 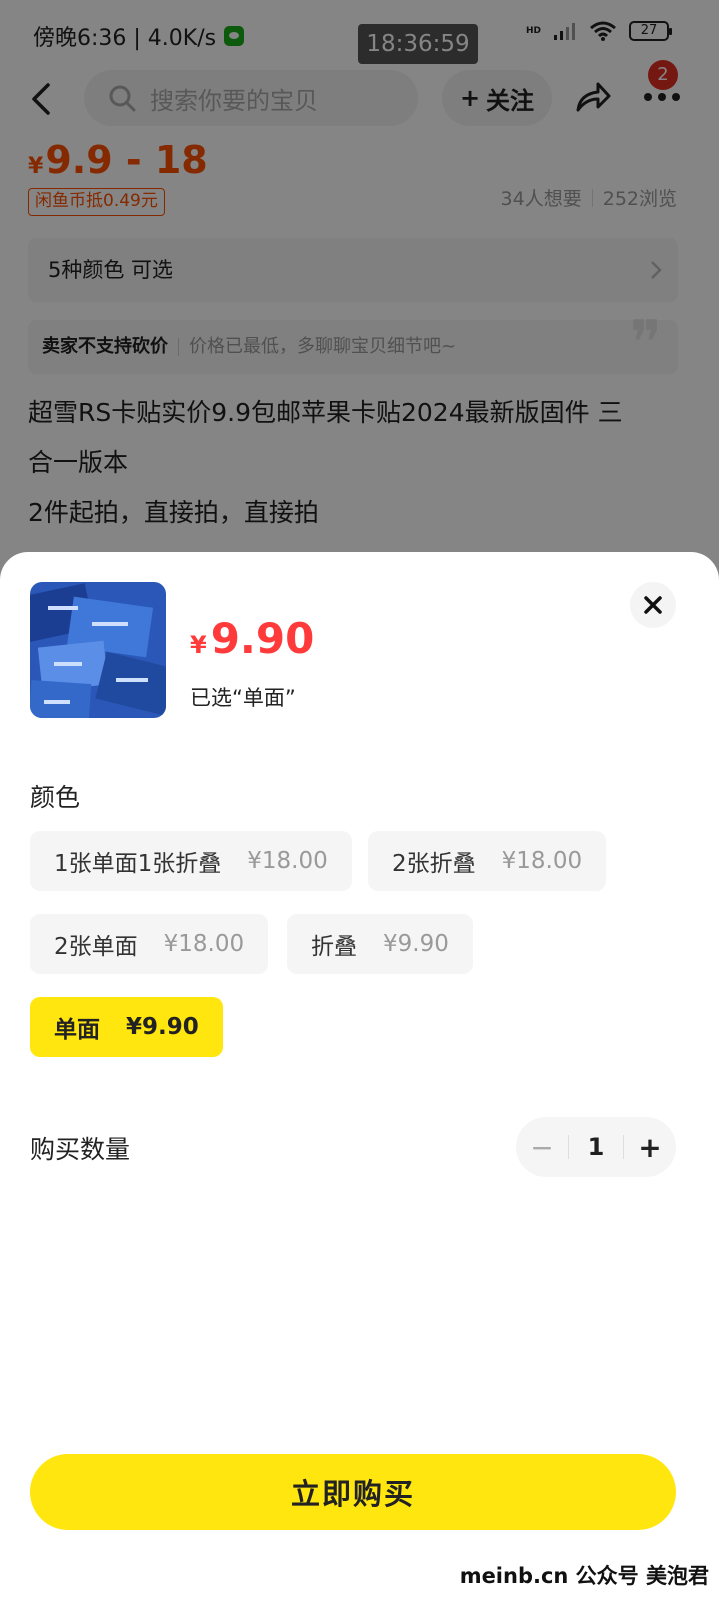 What do you see at coordinates (262, 638) in the screenshot?
I see `selected-price-amount: 9.90` at bounding box center [262, 638].